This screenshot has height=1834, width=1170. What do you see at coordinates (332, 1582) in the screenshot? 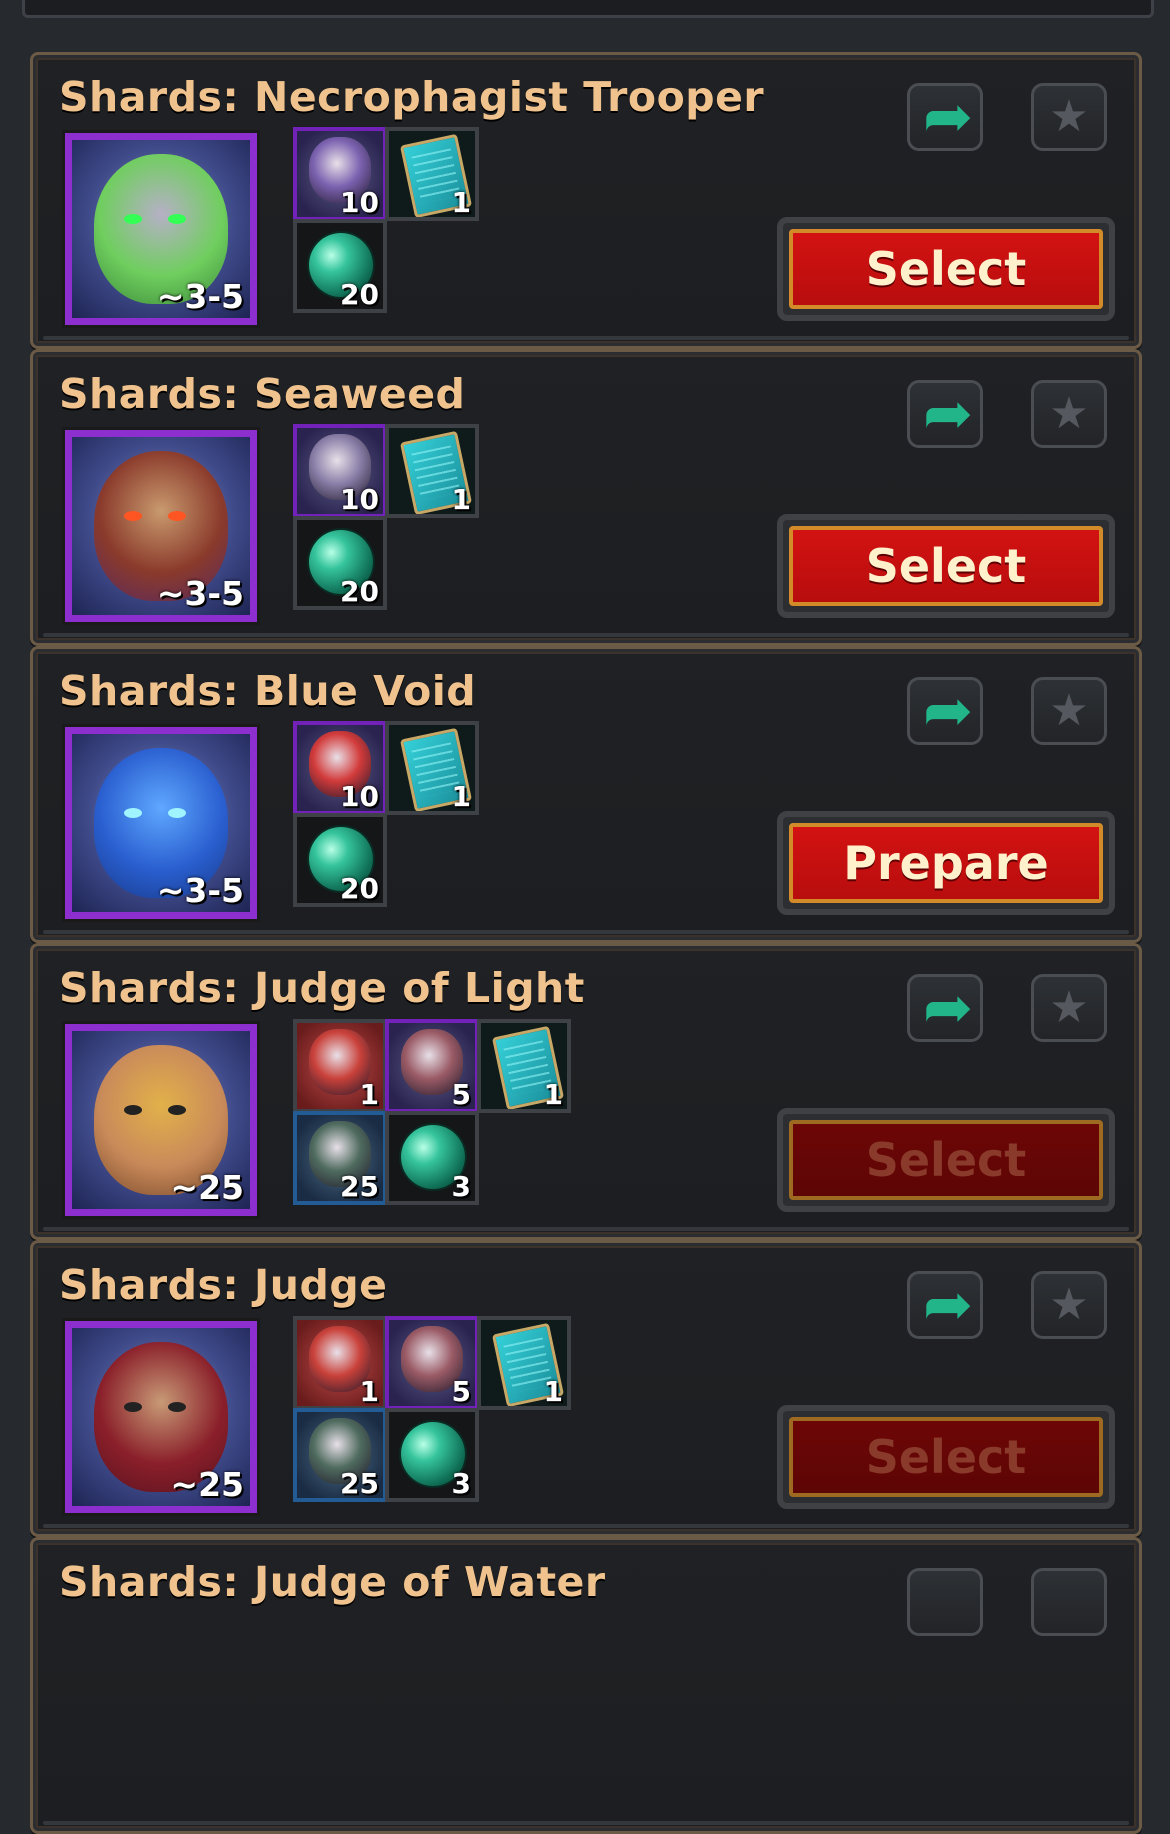
I see `shard-title: Shards: Judge of Water` at bounding box center [332, 1582].